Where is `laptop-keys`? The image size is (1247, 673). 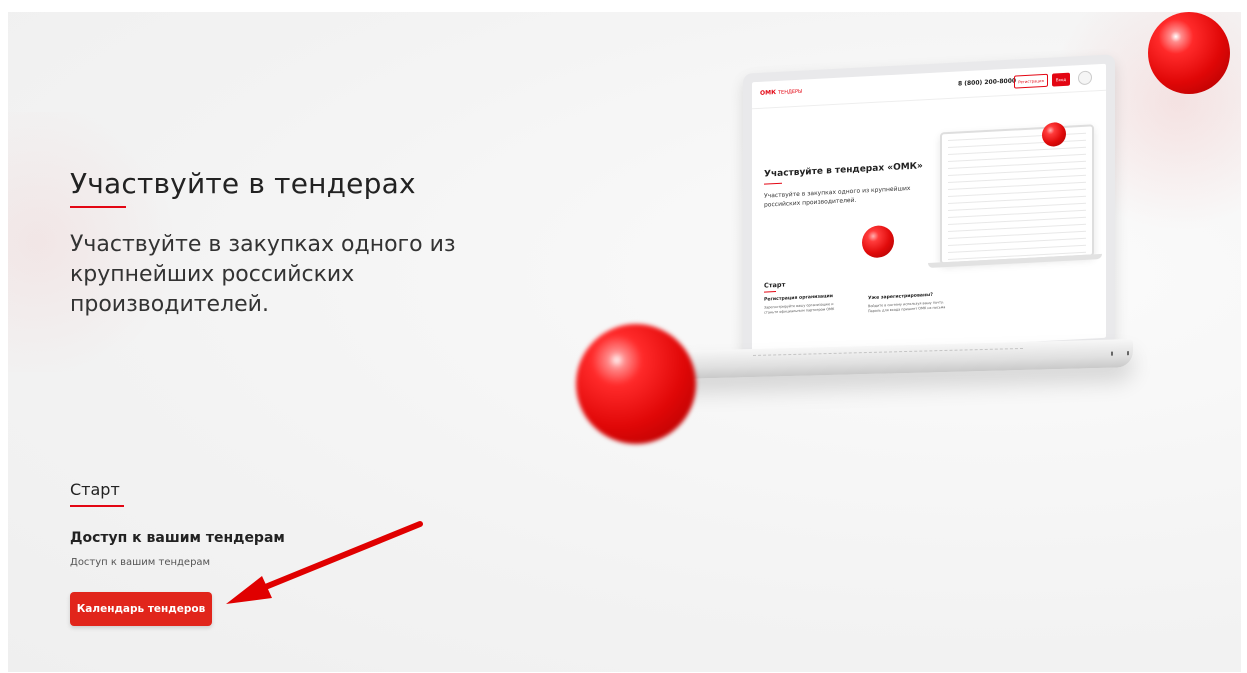 laptop-keys is located at coordinates (888, 353).